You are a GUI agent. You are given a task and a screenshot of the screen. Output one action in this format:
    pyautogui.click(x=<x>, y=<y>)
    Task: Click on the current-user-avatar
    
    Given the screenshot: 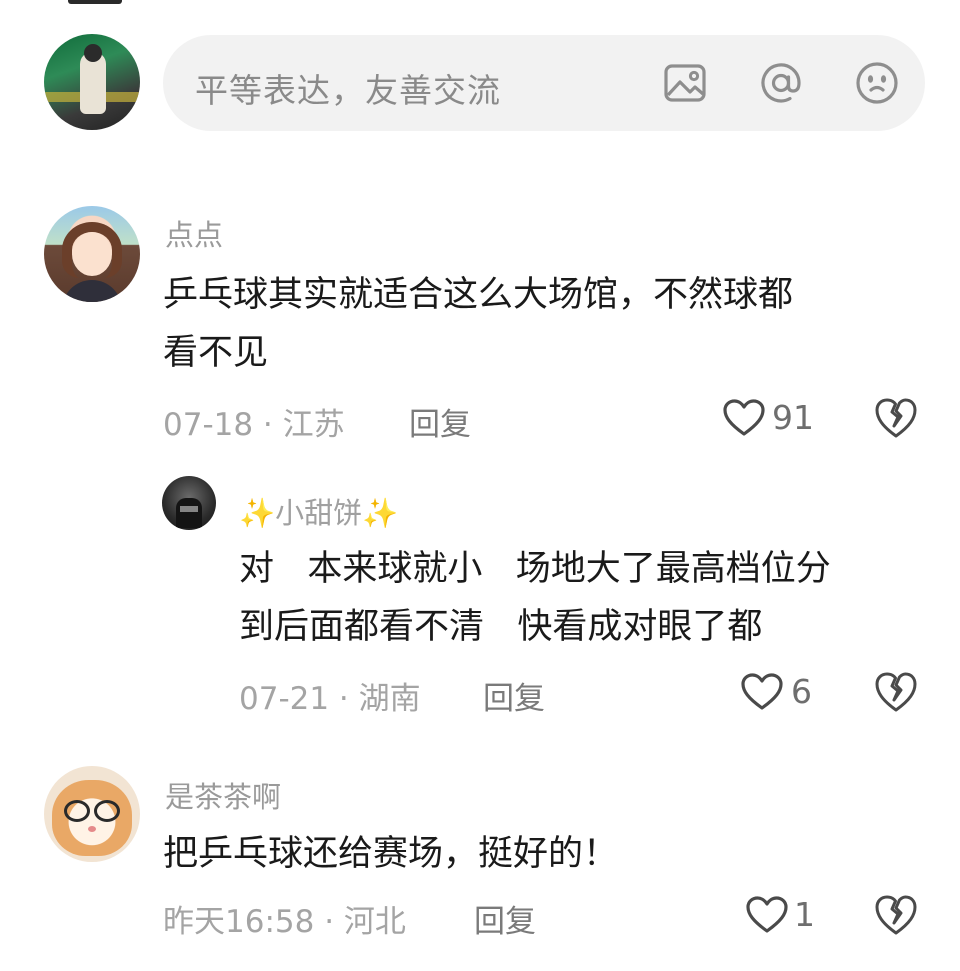 What is the action you would take?
    pyautogui.click(x=92, y=82)
    